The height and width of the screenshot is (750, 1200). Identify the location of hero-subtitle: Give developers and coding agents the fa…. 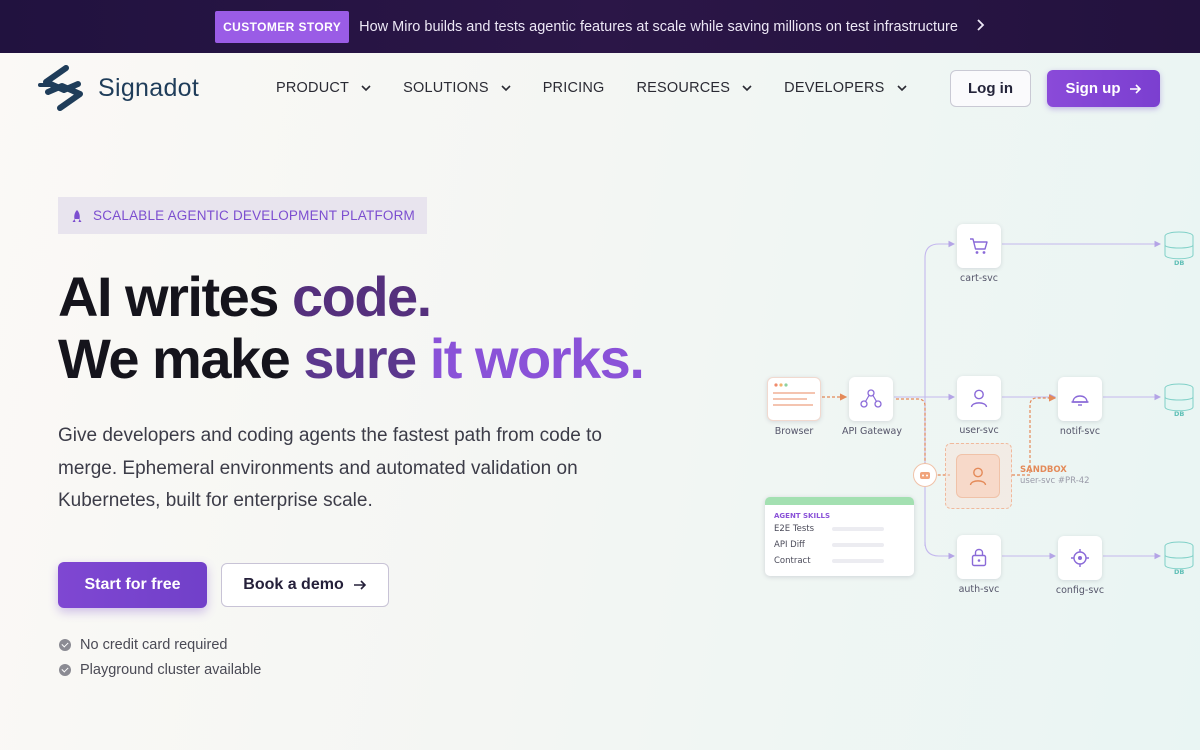
(330, 468).